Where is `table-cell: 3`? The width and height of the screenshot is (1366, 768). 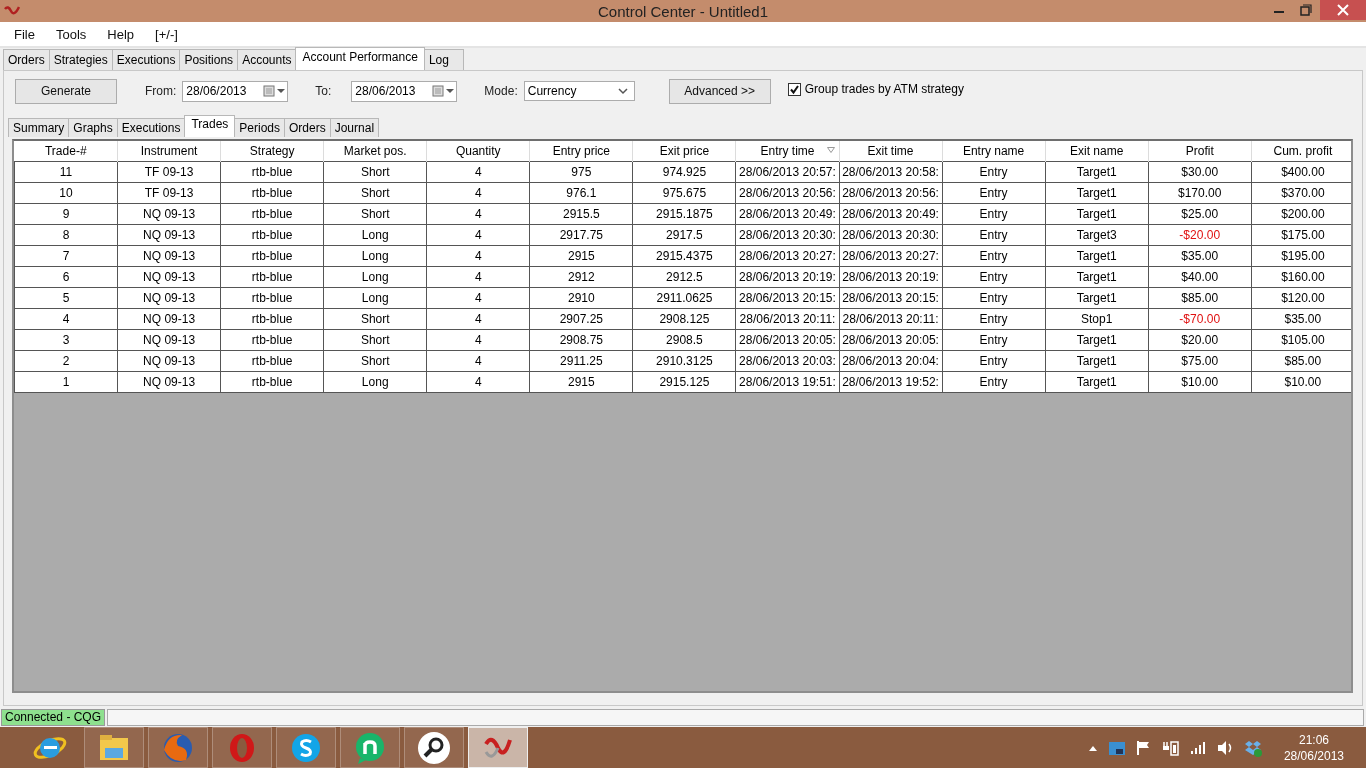 table-cell: 3 is located at coordinates (66, 340).